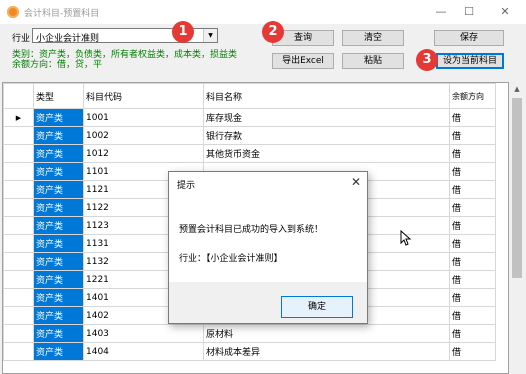 The image size is (526, 374). I want to click on close-button: ✕, so click(505, 12).